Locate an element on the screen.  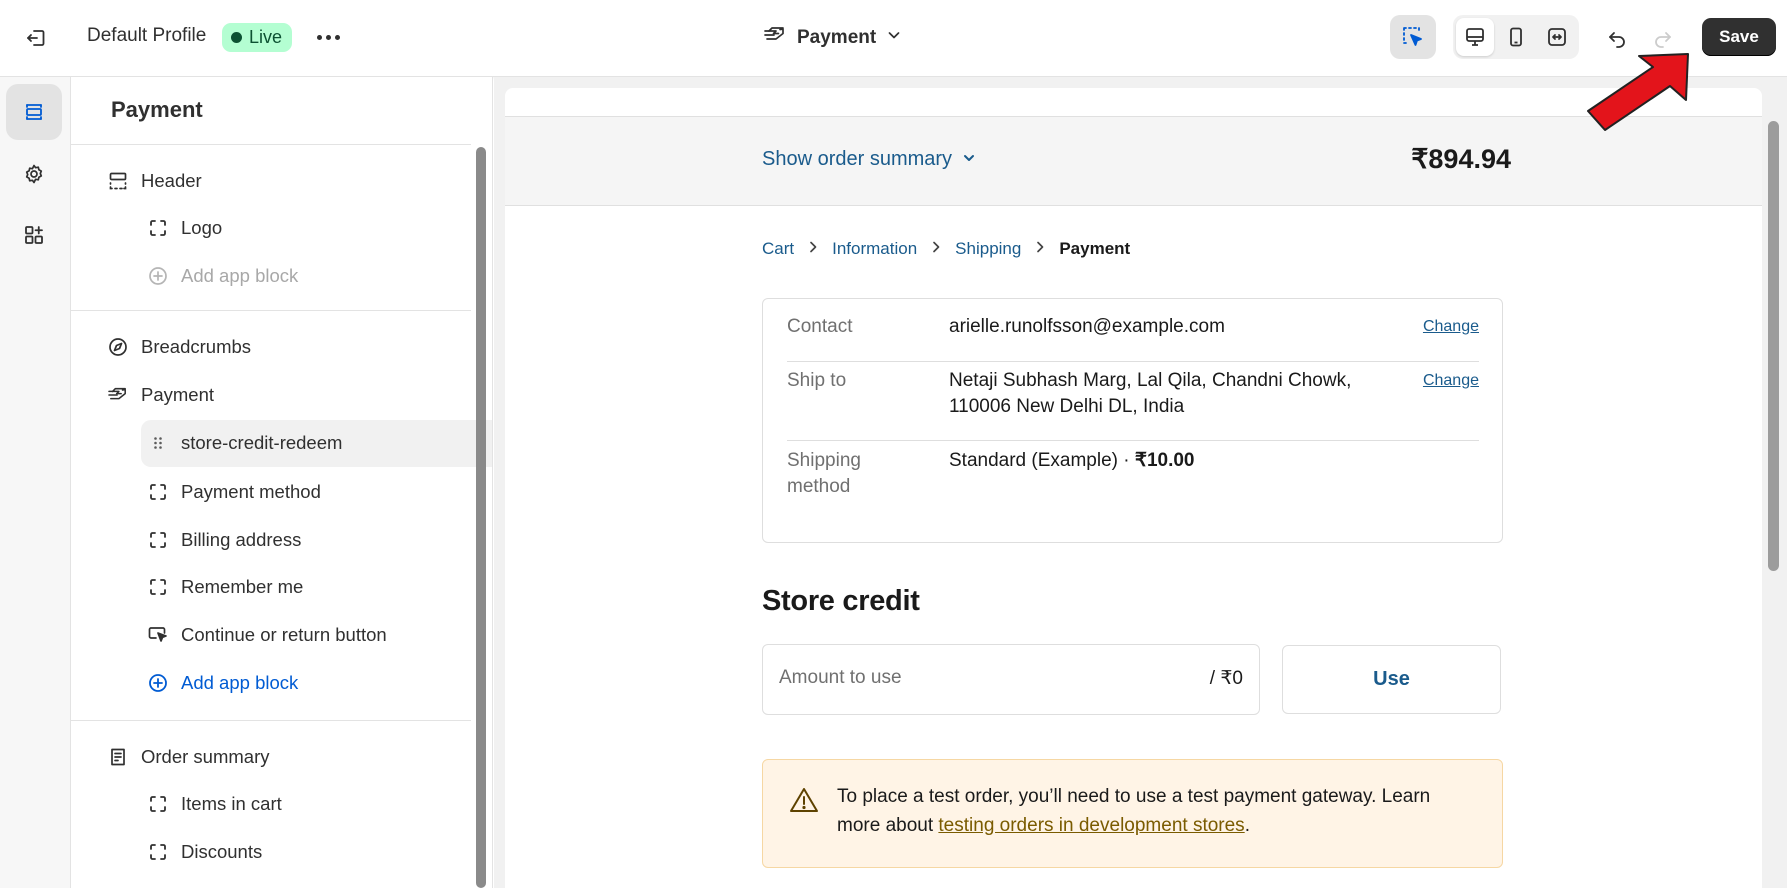
sidebar-item-label: Payment method is located at coordinates (251, 491).